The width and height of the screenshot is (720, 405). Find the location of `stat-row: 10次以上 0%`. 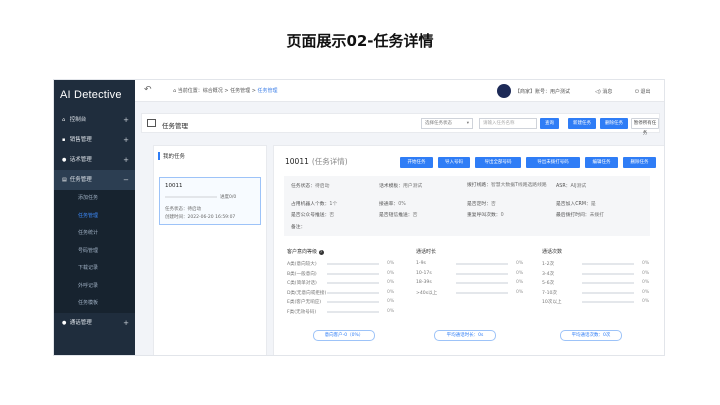

stat-row: 10次以上 0% is located at coordinates (596, 302).